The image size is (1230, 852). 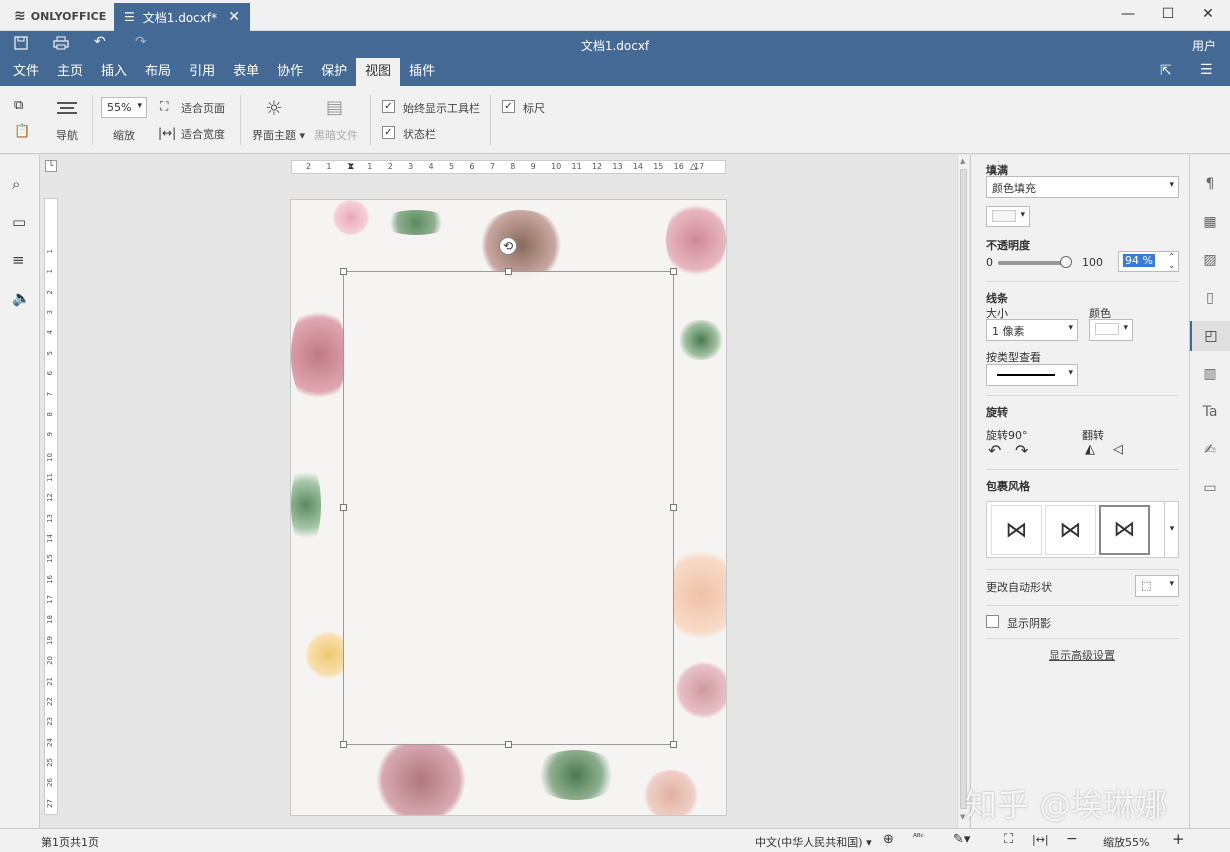 What do you see at coordinates (1032, 375) in the screenshot?
I see `stroke-type-select: ▾` at bounding box center [1032, 375].